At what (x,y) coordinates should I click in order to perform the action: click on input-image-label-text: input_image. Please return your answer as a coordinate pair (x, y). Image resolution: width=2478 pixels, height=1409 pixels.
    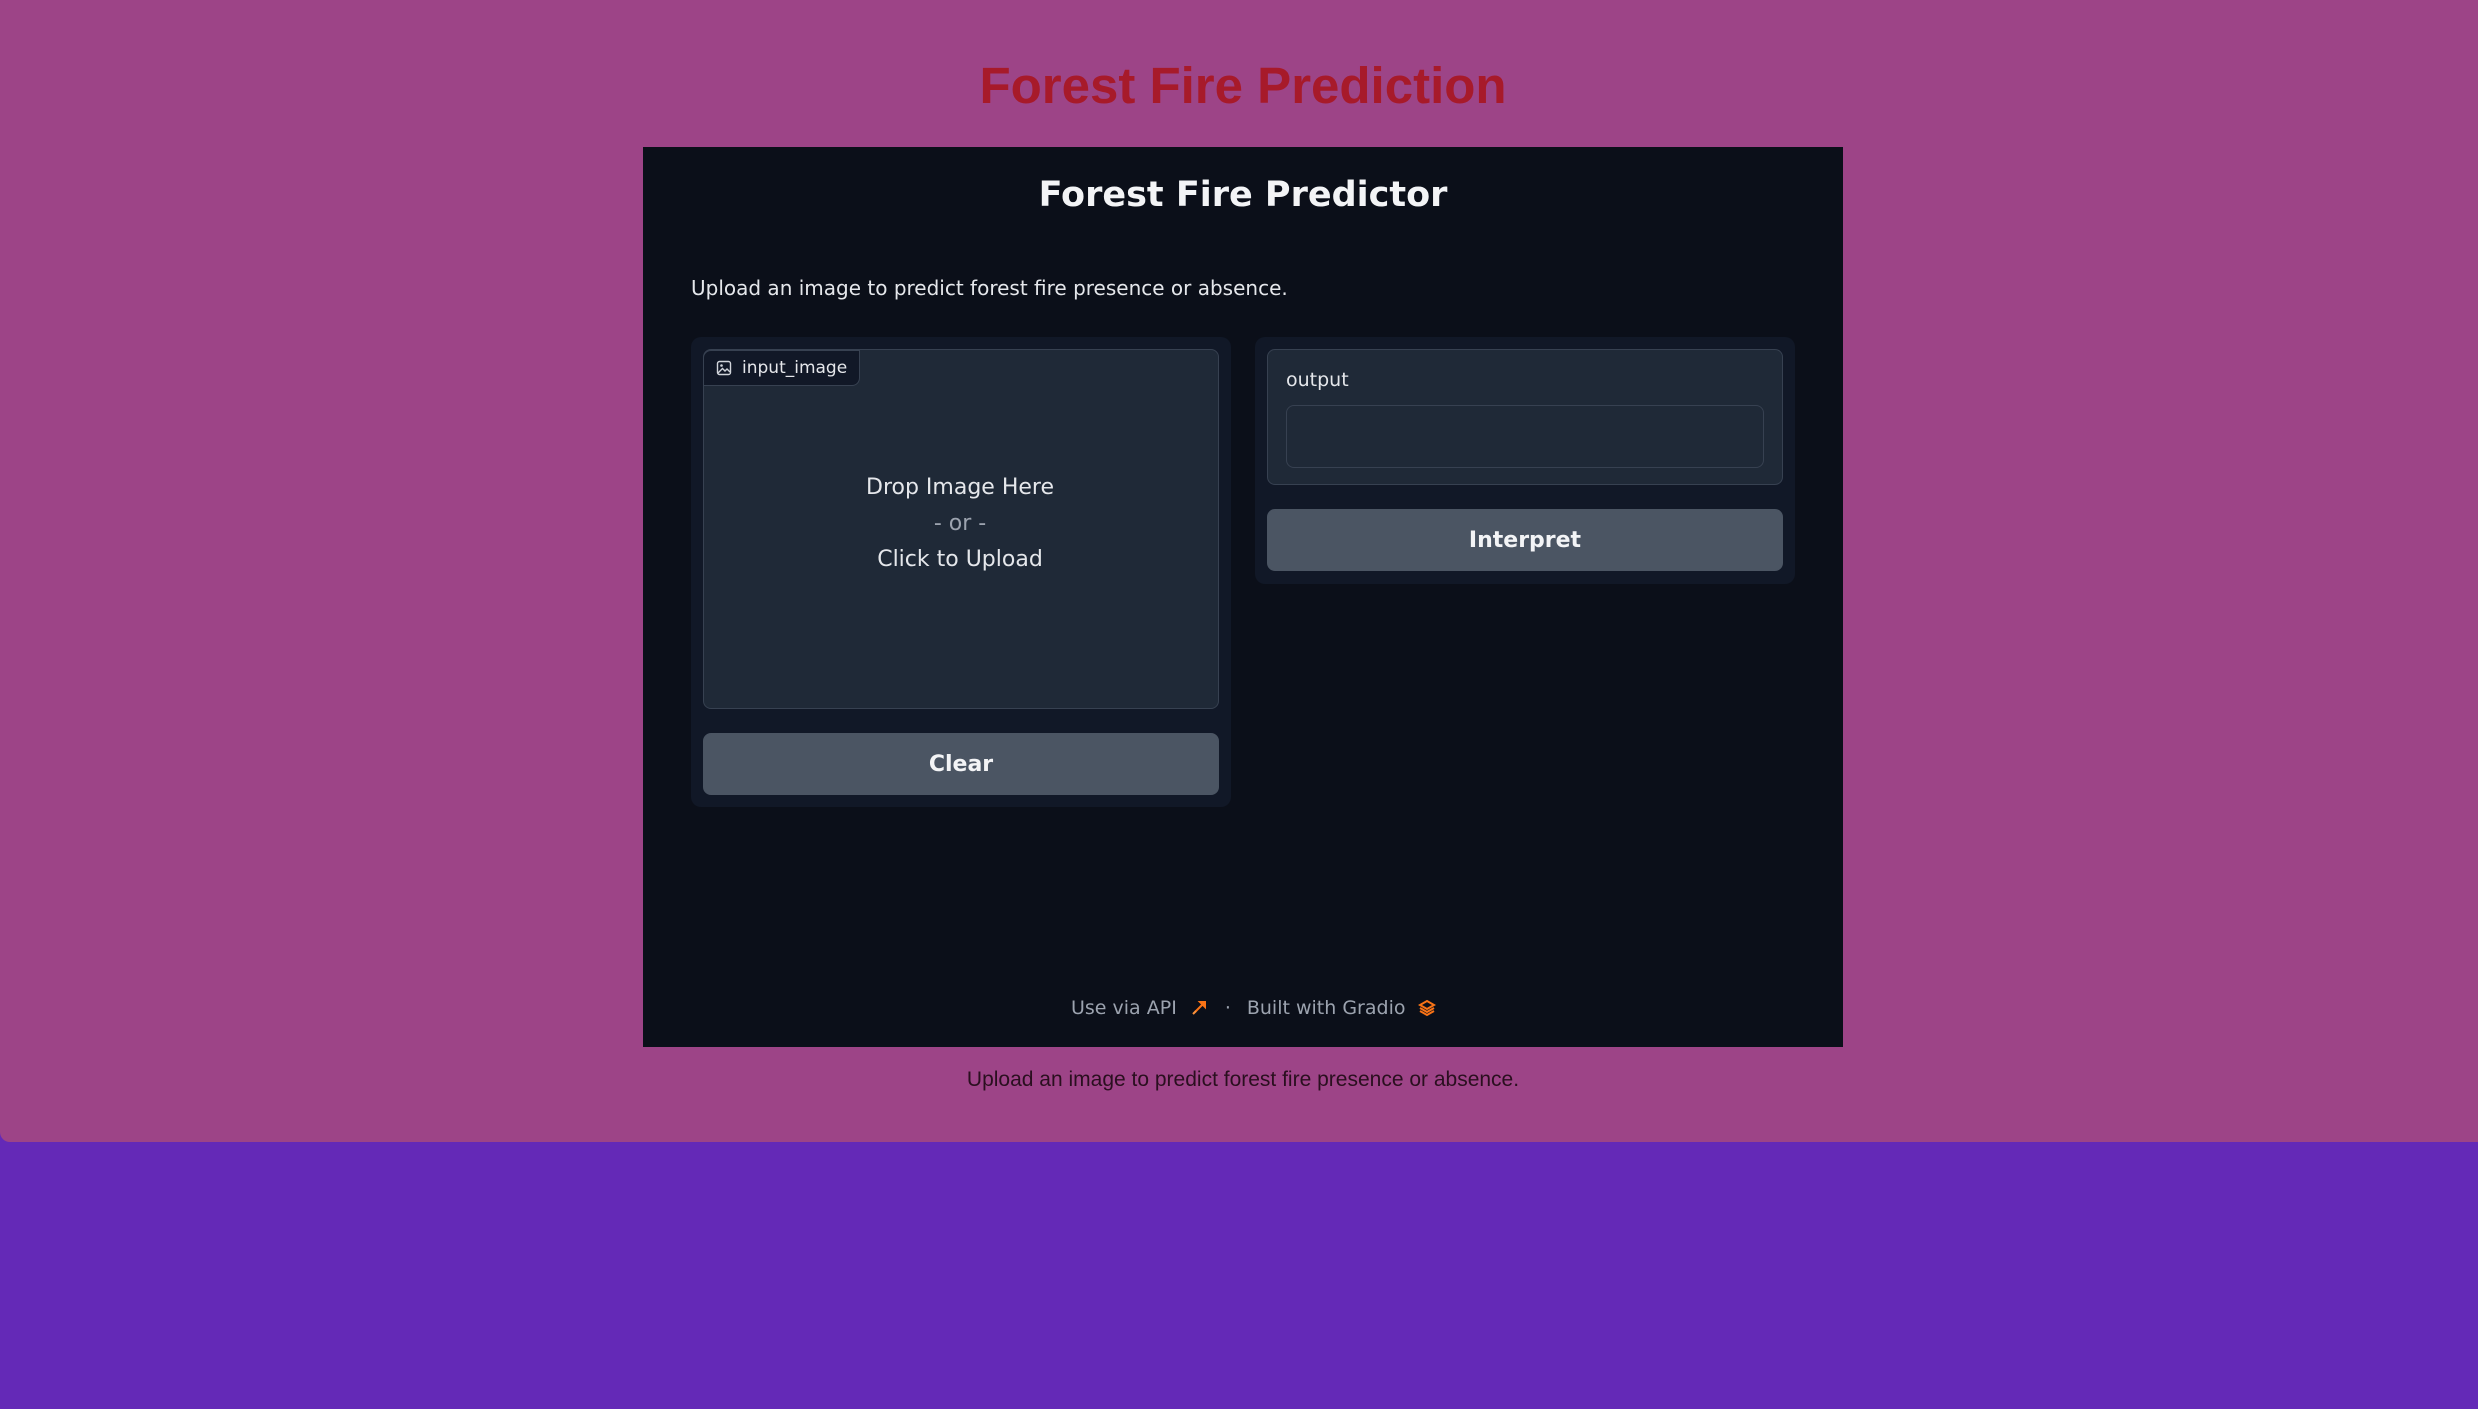
    Looking at the image, I should click on (795, 368).